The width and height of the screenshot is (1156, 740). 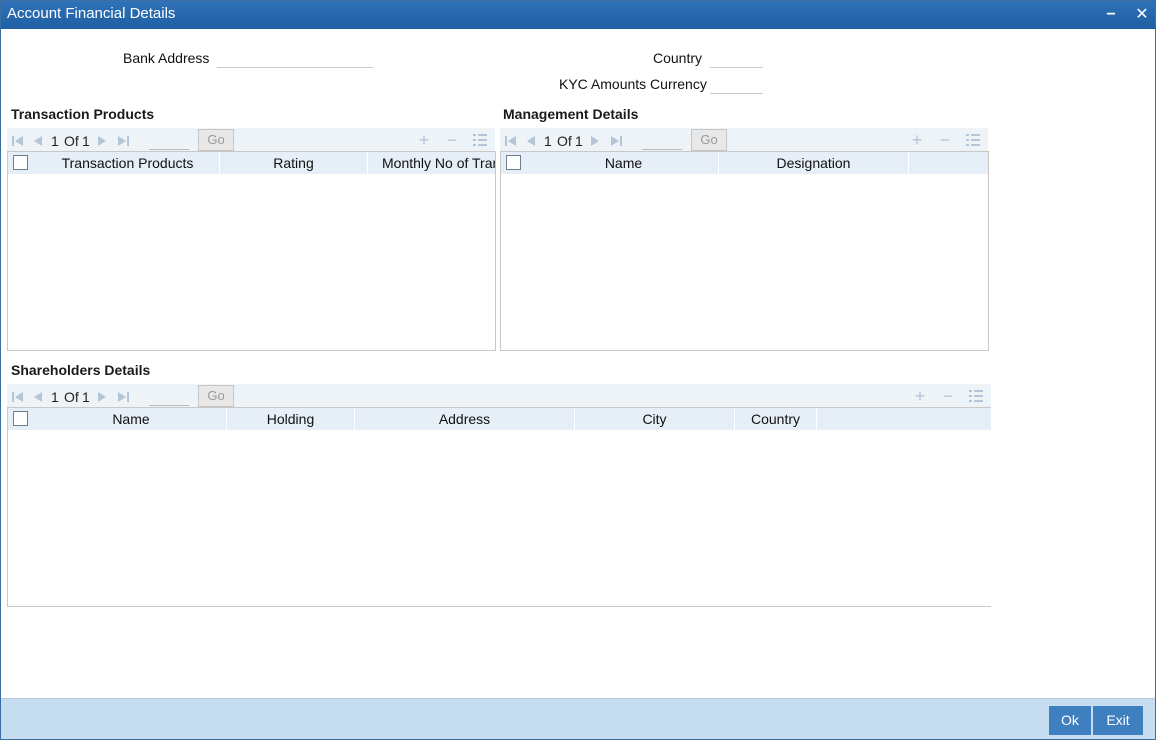 What do you see at coordinates (655, 419) in the screenshot?
I see `column-header-city: City` at bounding box center [655, 419].